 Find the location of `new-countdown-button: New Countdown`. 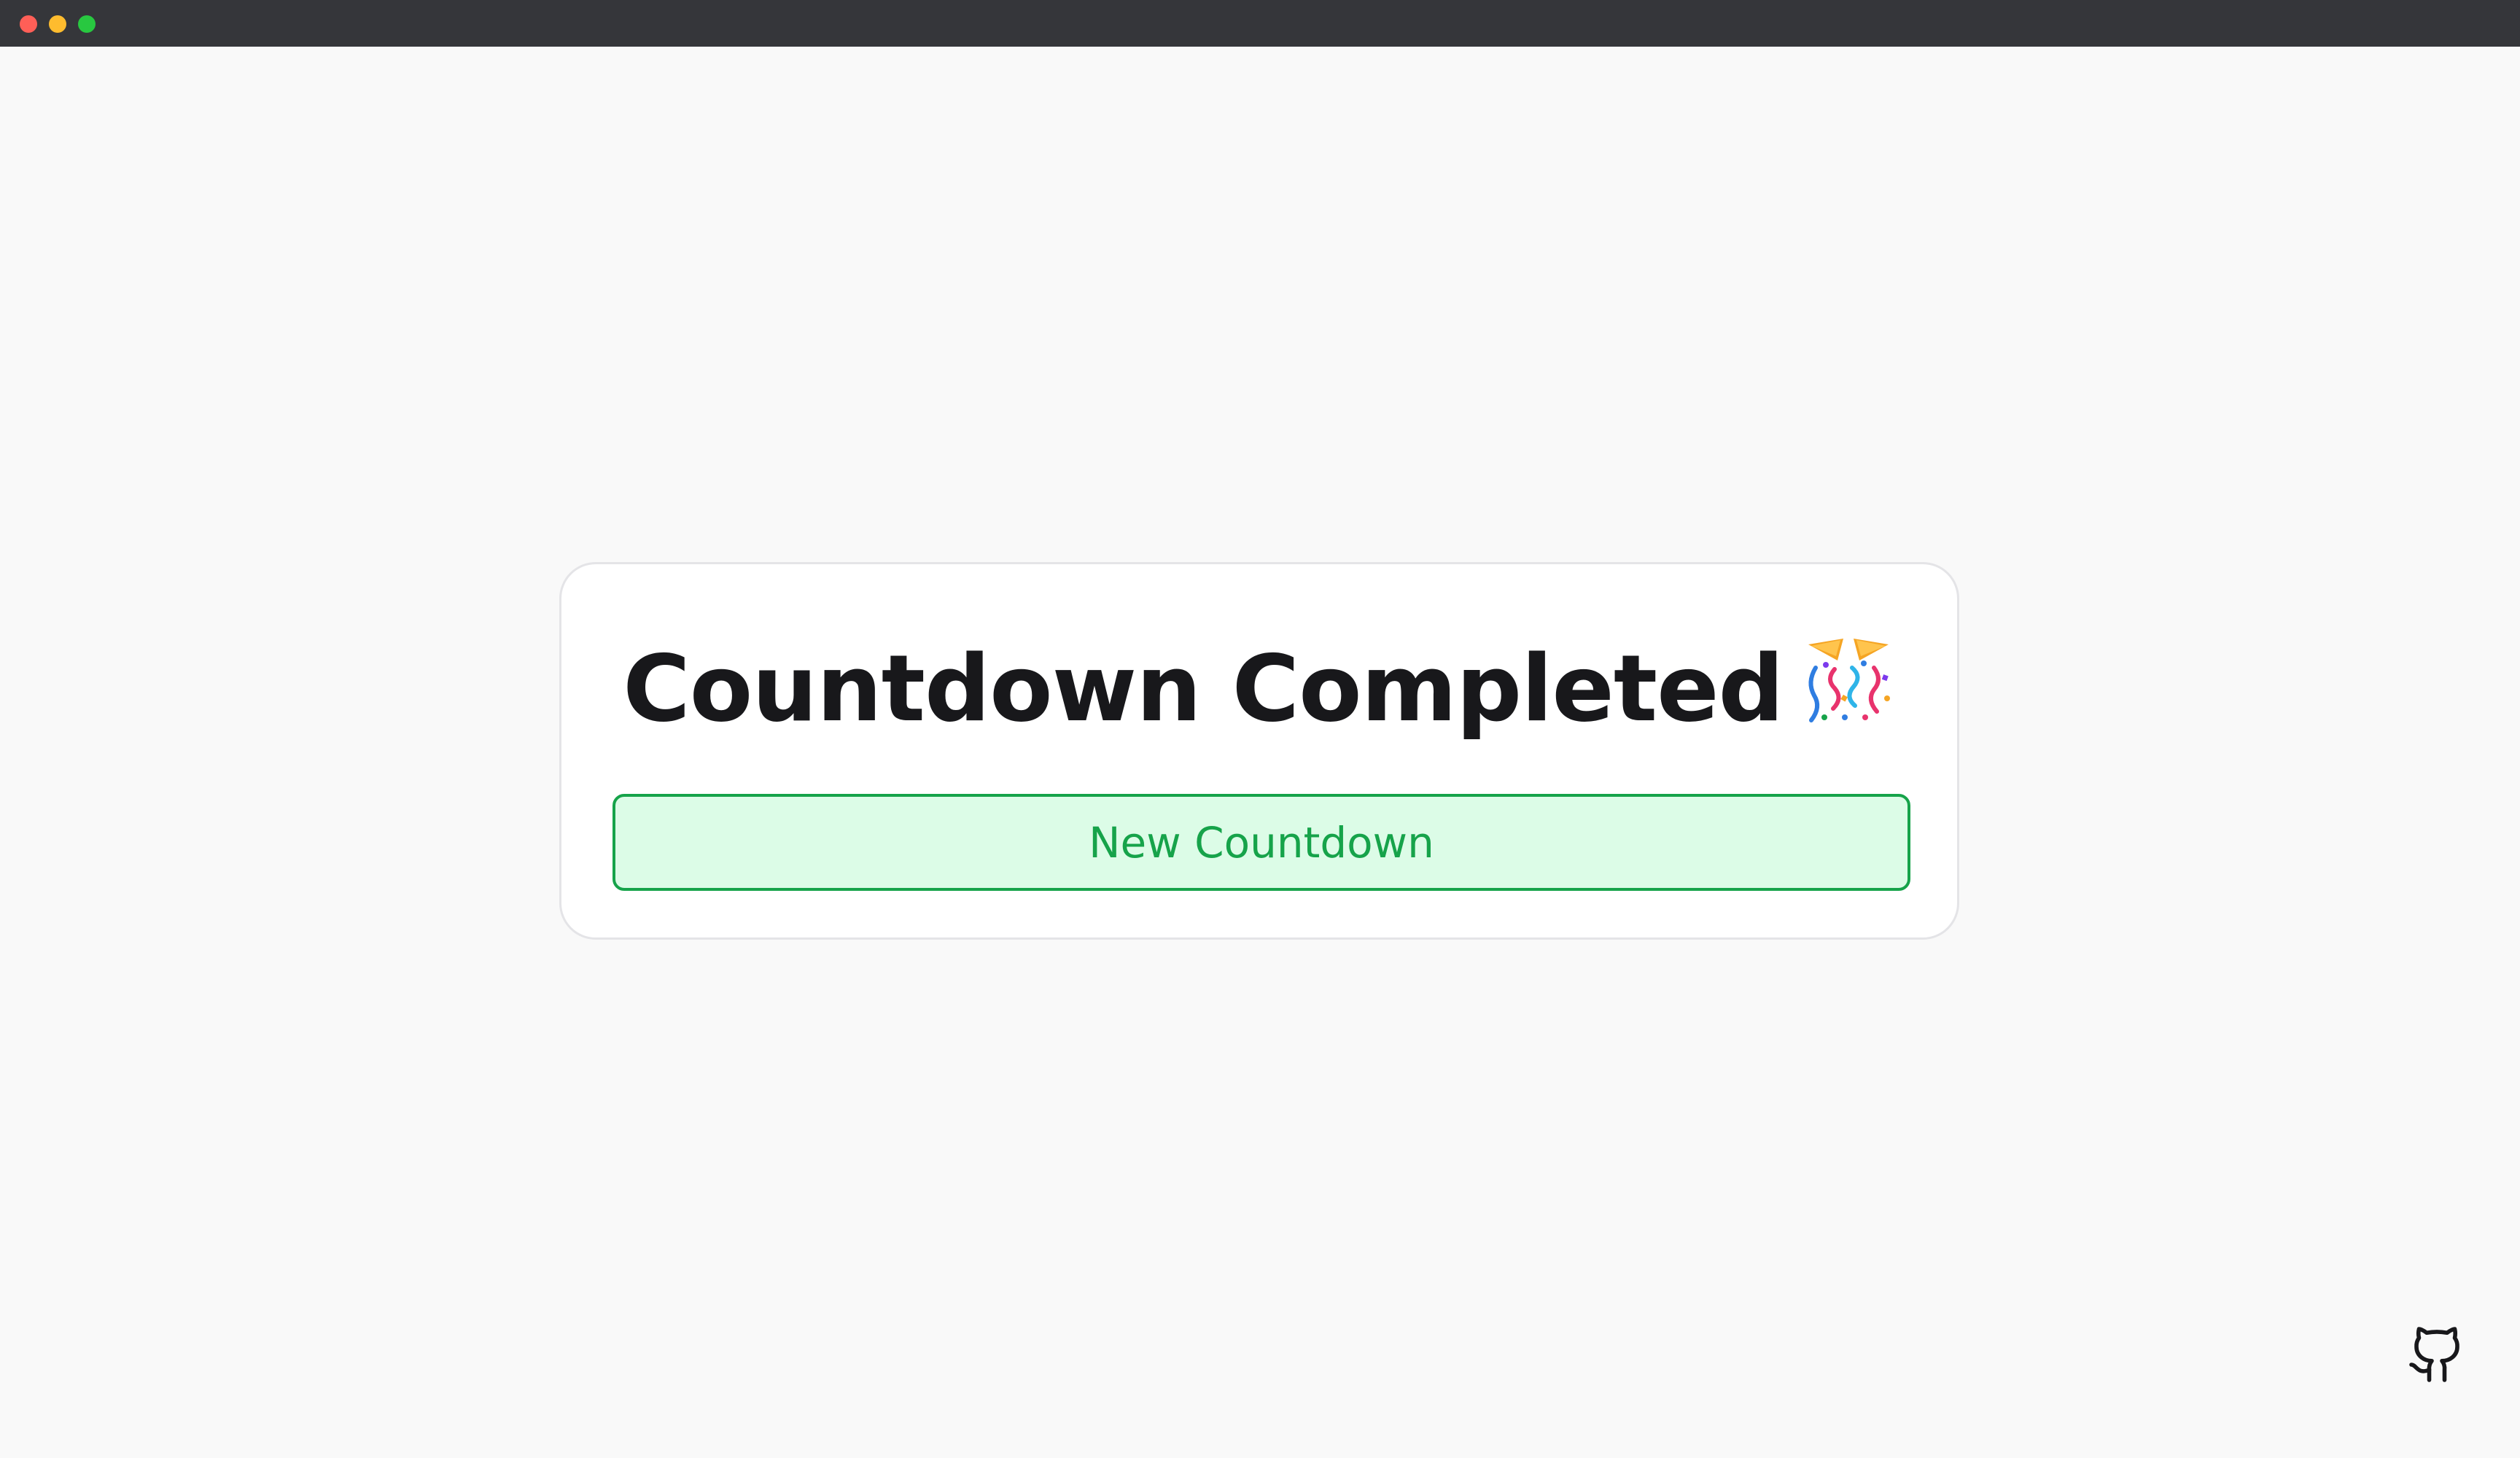

new-countdown-button: New Countdown is located at coordinates (1261, 843).